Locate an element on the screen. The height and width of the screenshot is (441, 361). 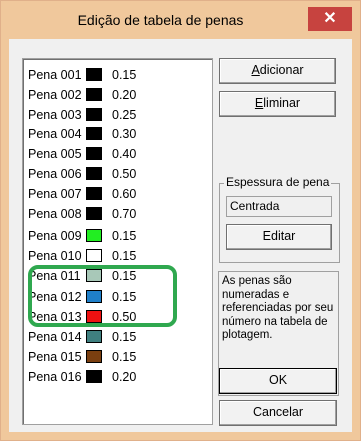
pen-list-item: Pena 008 0.70 is located at coordinates (117, 214).